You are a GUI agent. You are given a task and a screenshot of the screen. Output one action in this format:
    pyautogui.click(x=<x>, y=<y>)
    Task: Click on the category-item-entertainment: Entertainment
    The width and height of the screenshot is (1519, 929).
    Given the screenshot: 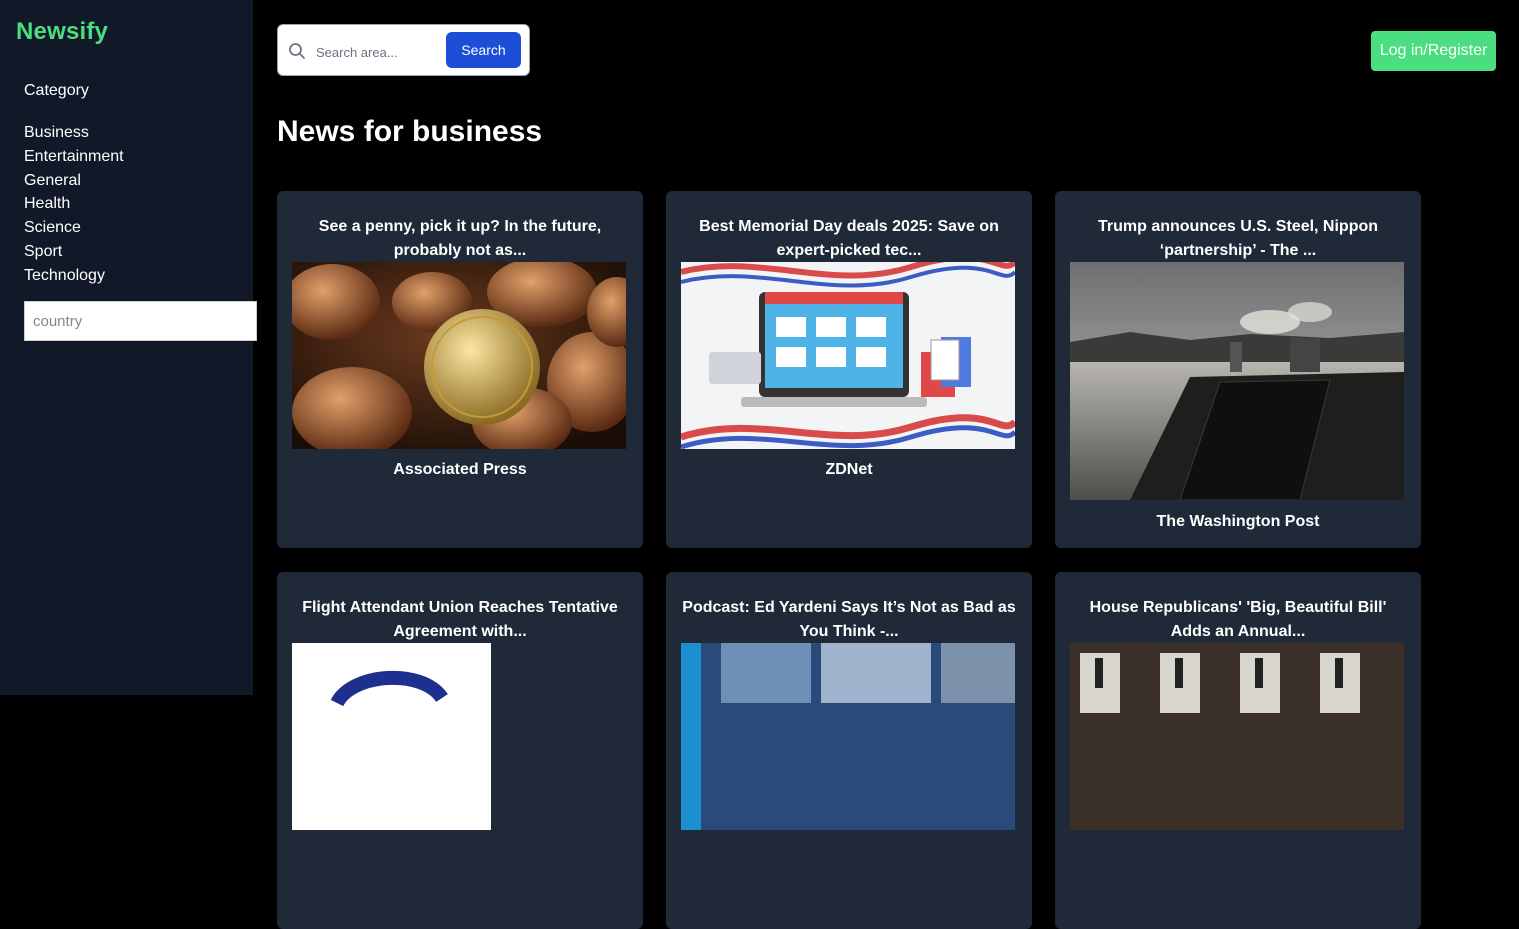 What is the action you would take?
    pyautogui.click(x=74, y=157)
    